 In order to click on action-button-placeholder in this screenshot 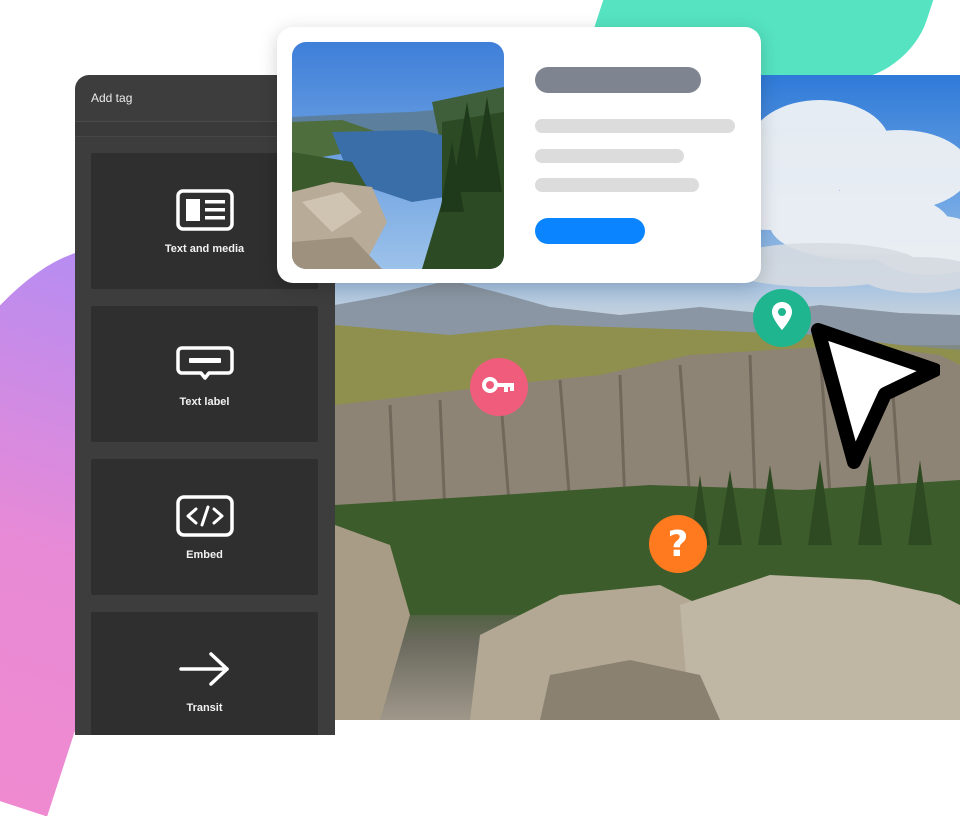, I will do `click(590, 231)`.